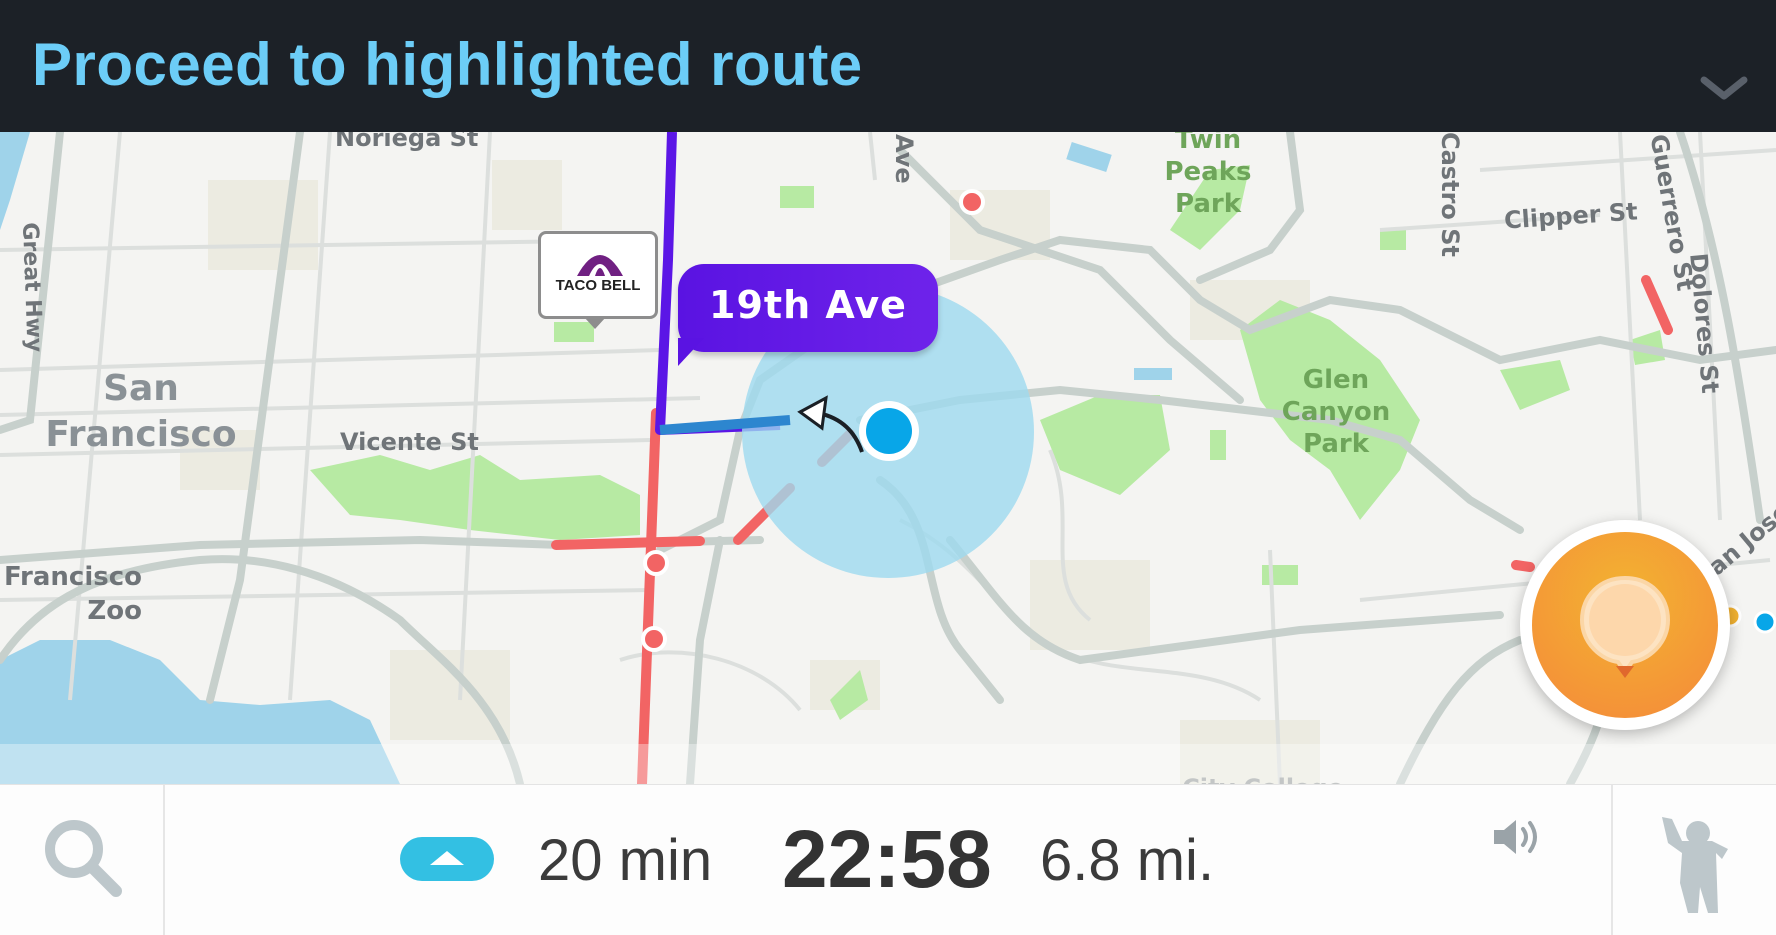 The width and height of the screenshot is (1776, 935). I want to click on report-button-fill, so click(1625, 625).